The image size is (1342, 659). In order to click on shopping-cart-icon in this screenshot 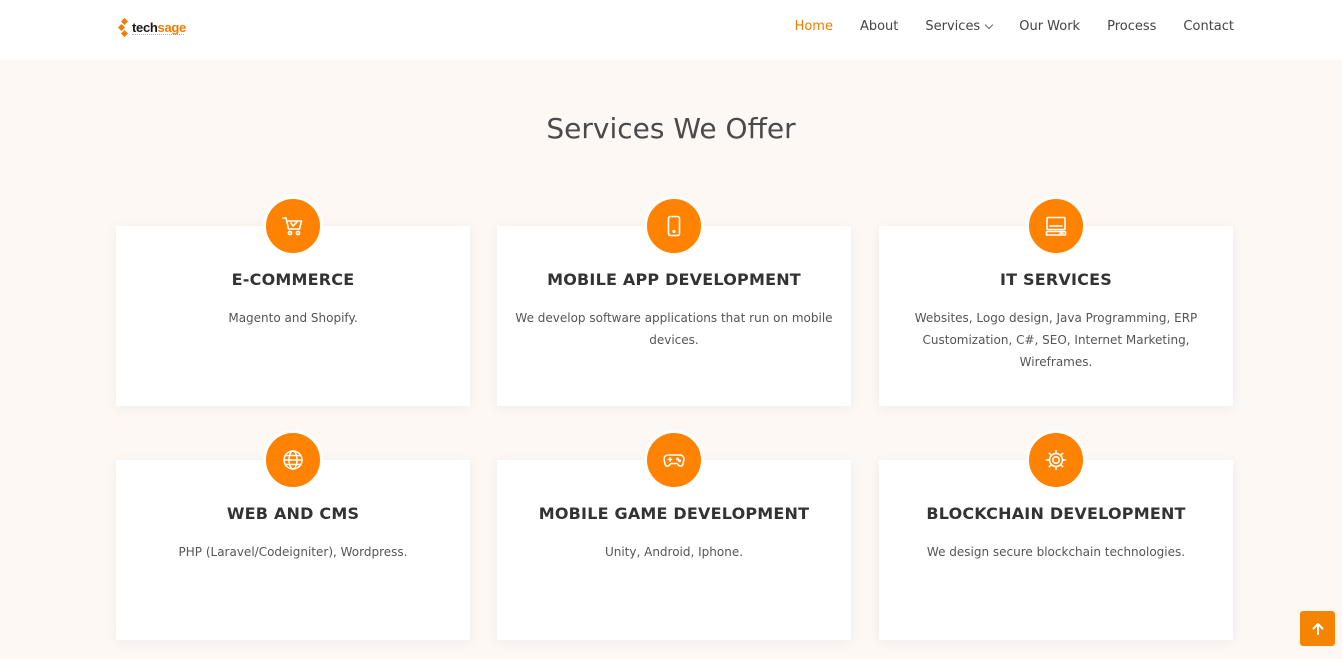, I will do `click(292, 226)`.